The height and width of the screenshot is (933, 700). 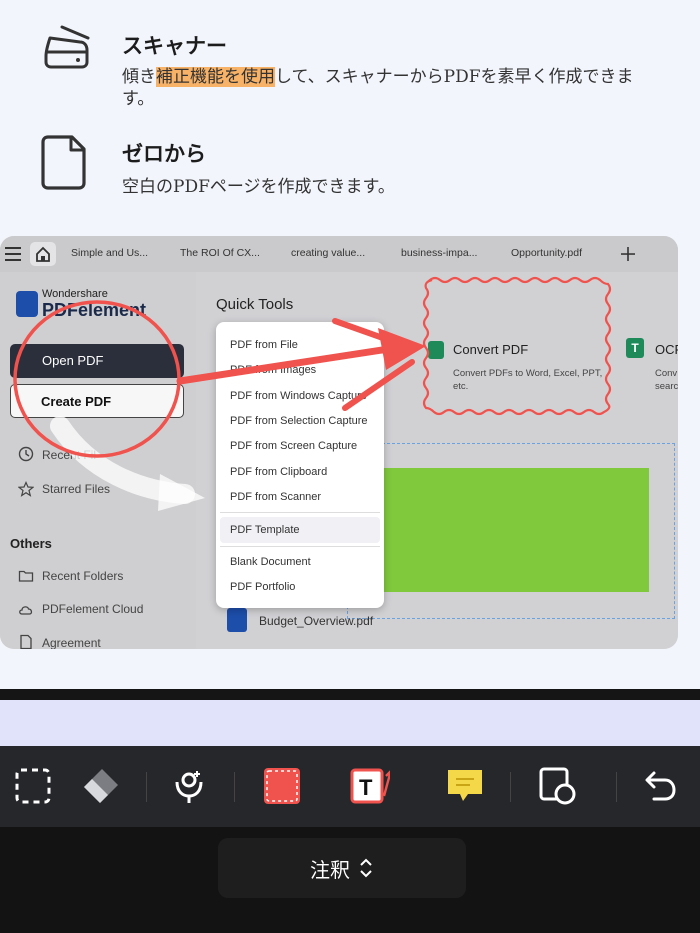 I want to click on feature-title: スキャナー, so click(x=174, y=46).